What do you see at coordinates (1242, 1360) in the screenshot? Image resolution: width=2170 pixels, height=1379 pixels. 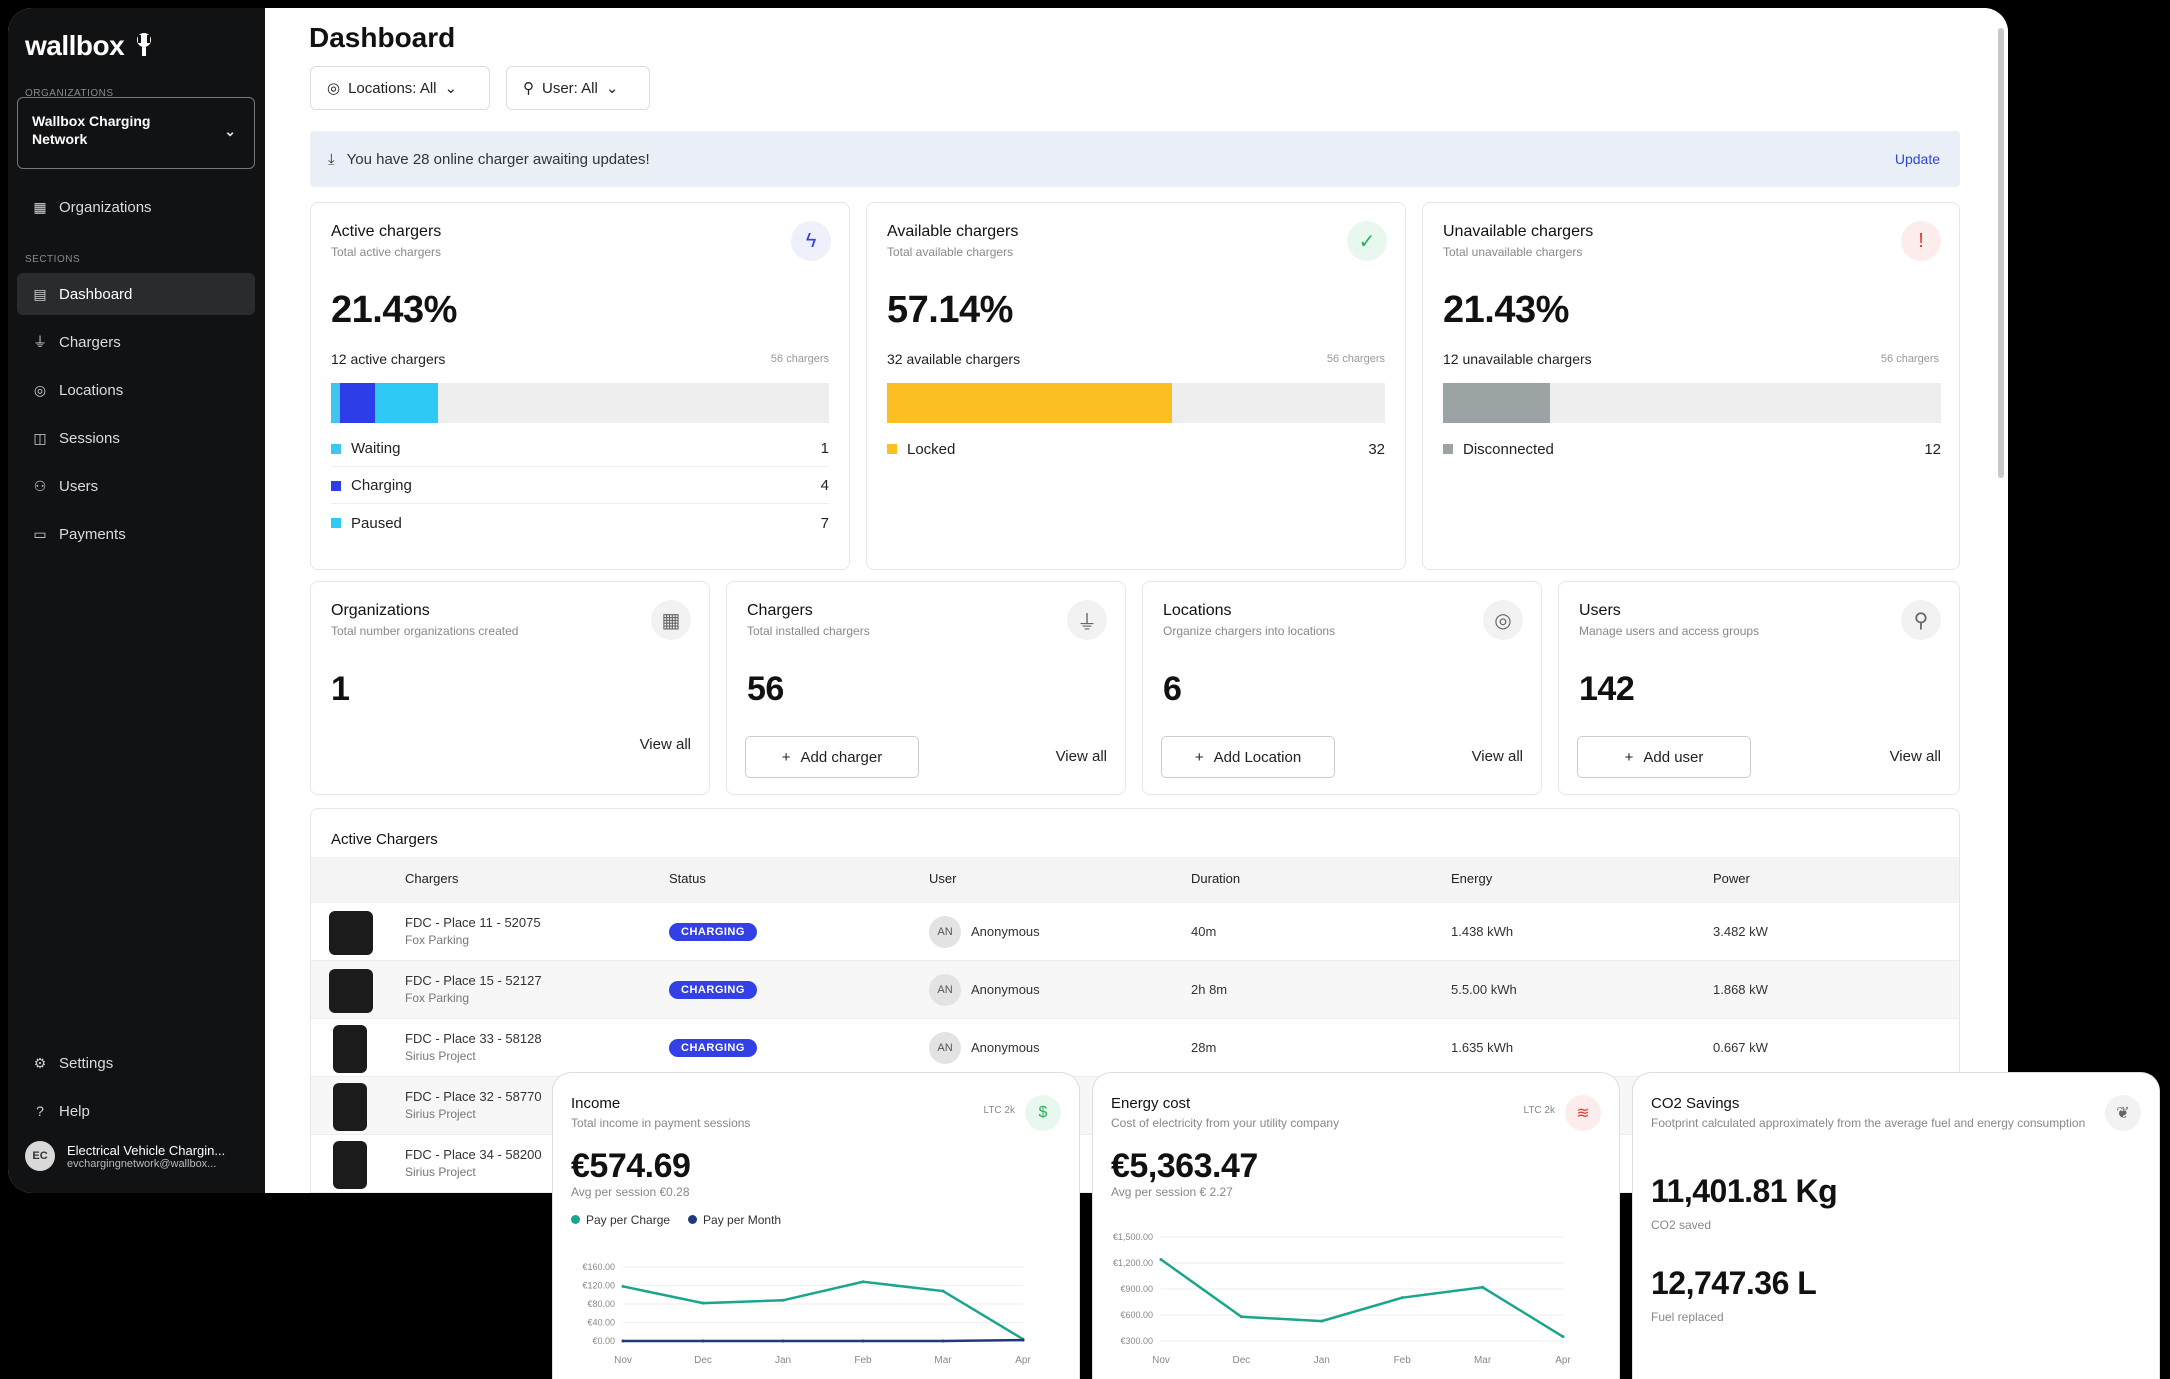 I see `x-tick-label: Dec` at bounding box center [1242, 1360].